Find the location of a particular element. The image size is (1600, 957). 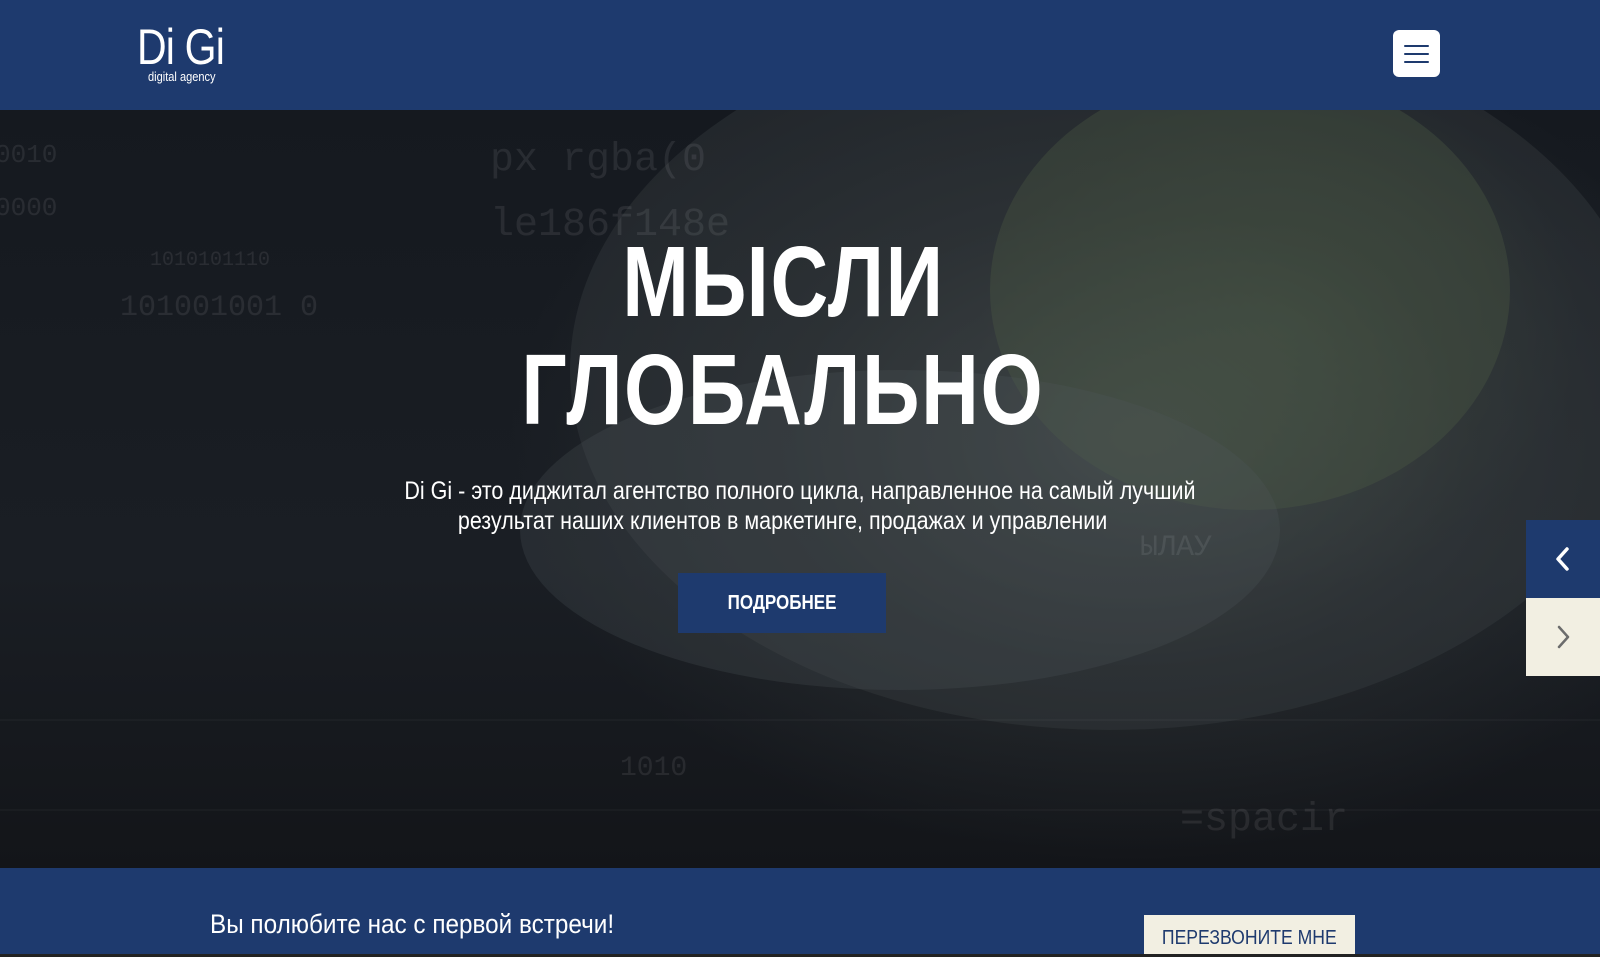

svg-text: 0000 is located at coordinates (28, 208).